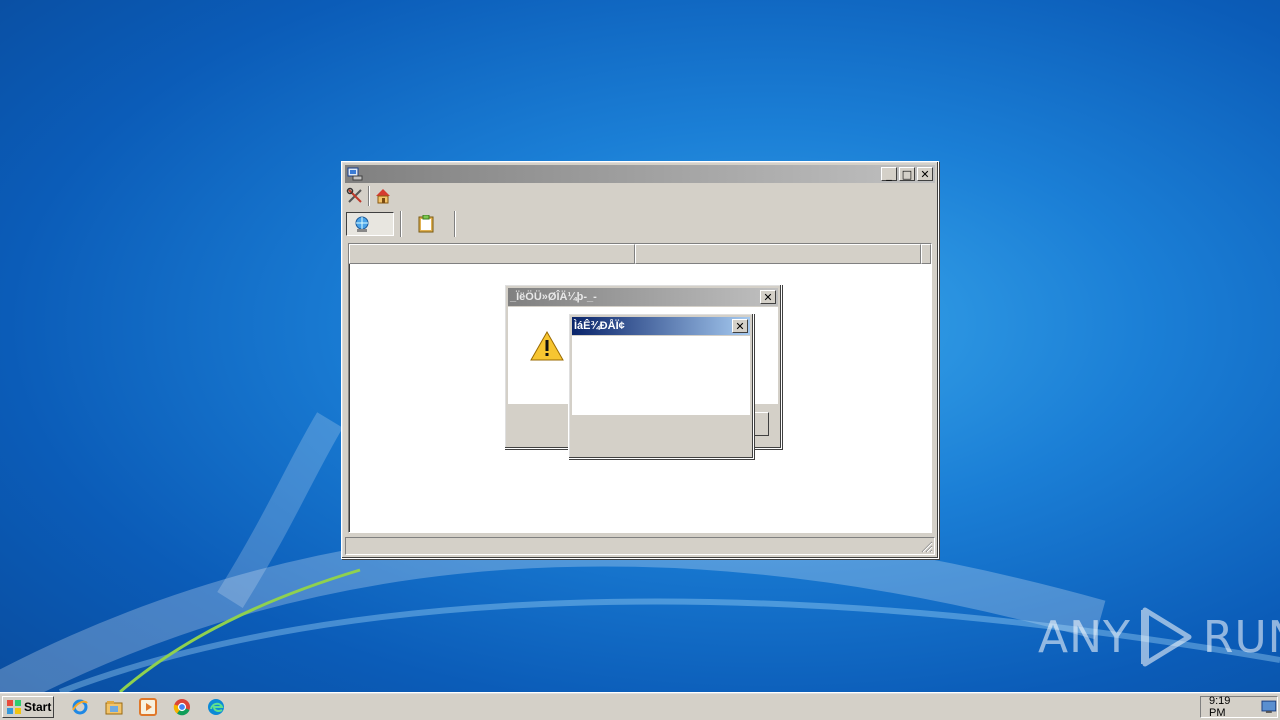 This screenshot has width=1280, height=720. I want to click on play-logo-icon, so click(1166, 637).